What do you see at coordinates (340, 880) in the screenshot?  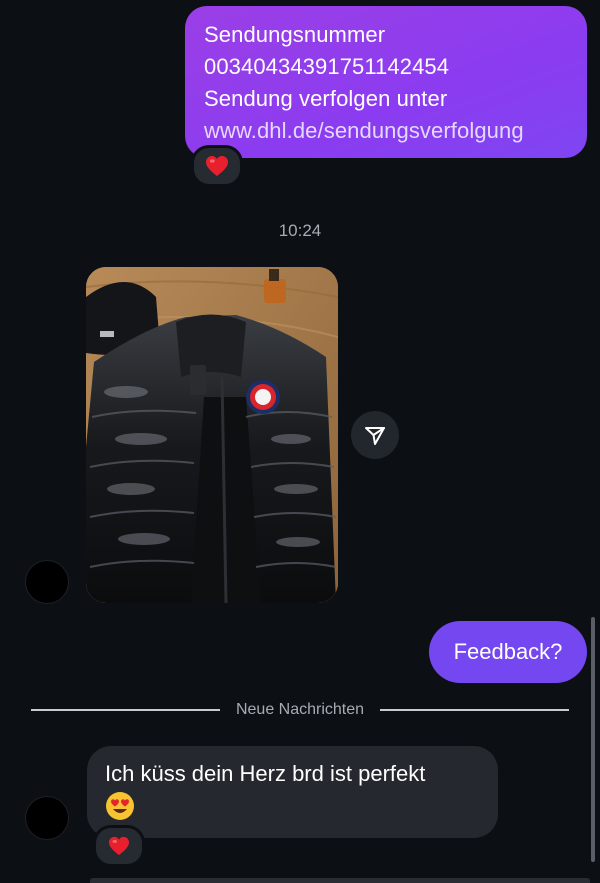 I see `composer-edge` at bounding box center [340, 880].